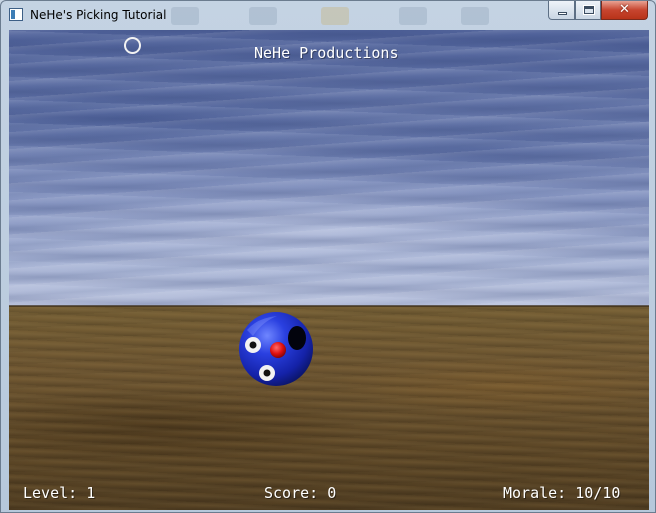 The image size is (656, 513). What do you see at coordinates (267, 373) in the screenshot?
I see `target-eye-bottom` at bounding box center [267, 373].